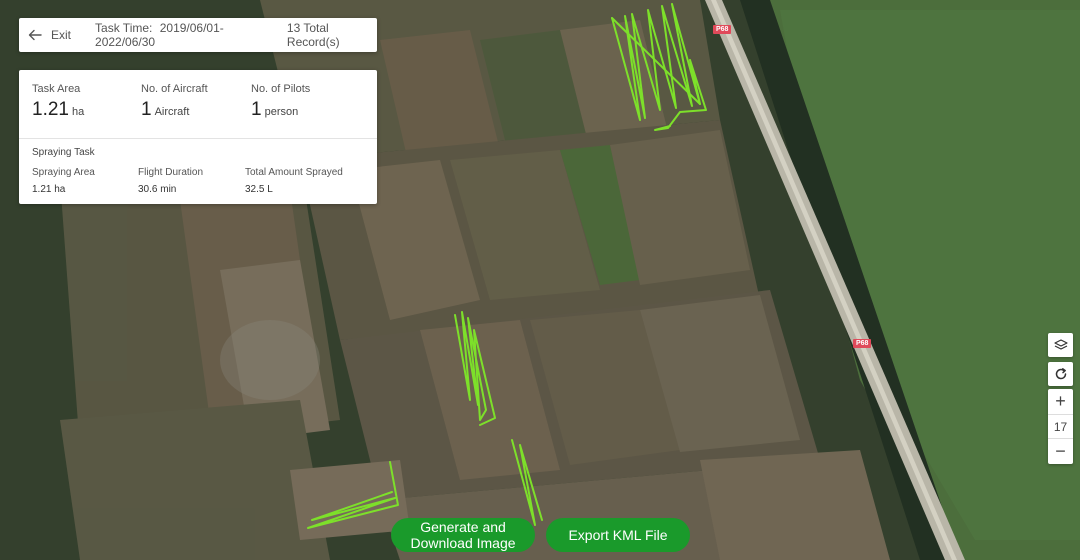 This screenshot has width=1080, height=560. Describe the element at coordinates (63, 181) in the screenshot. I see `spraying-area-stat: Spraying Area 1.21 ha` at that location.